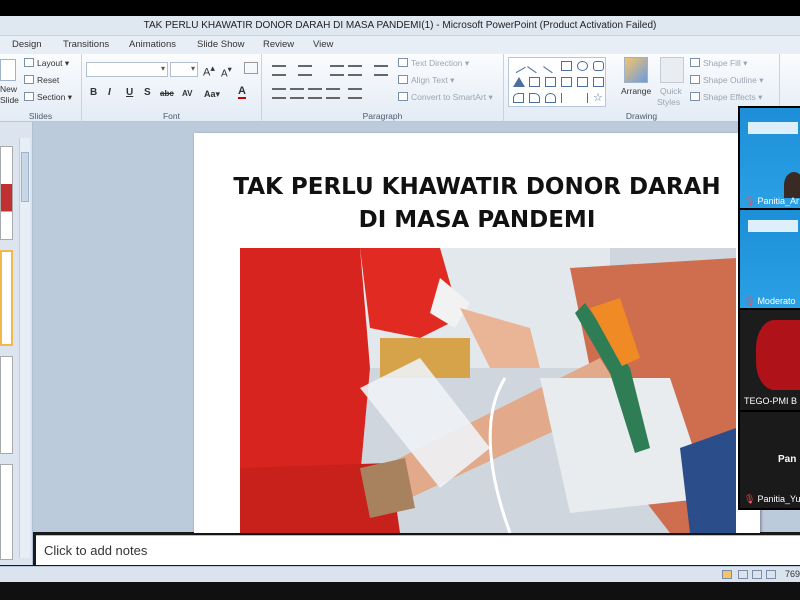 The width and height of the screenshot is (800, 600). What do you see at coordinates (209, 71) in the screenshot?
I see `grow-font-button: A▴` at bounding box center [209, 71].